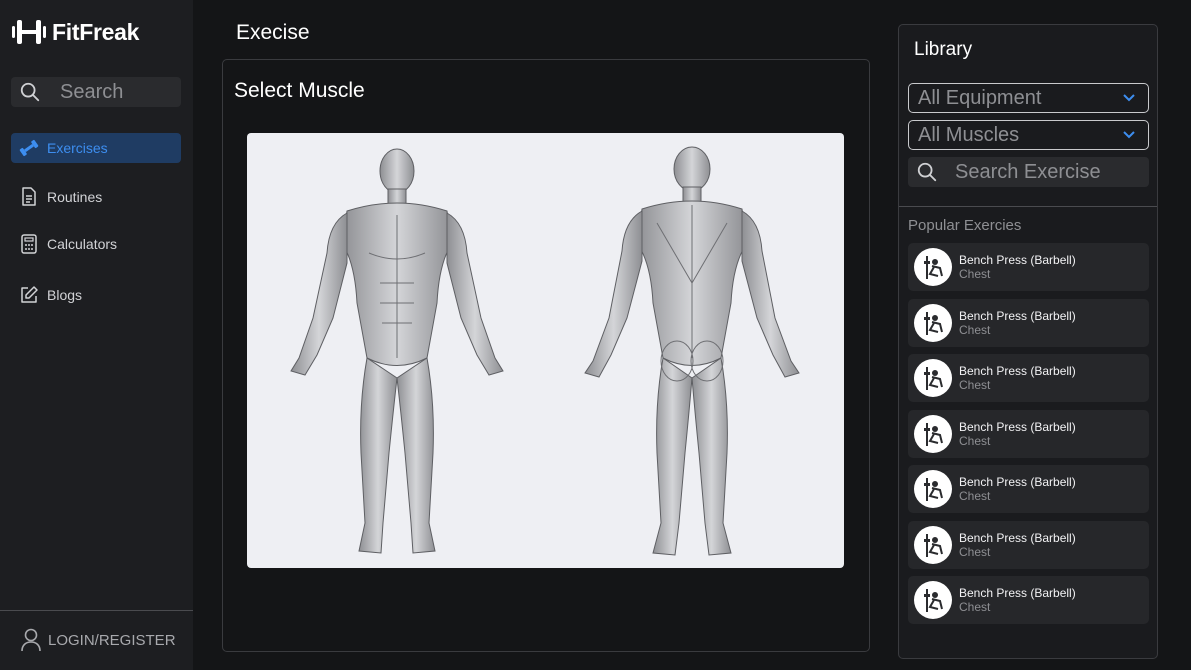 The image size is (1191, 670). What do you see at coordinates (692, 351) in the screenshot?
I see `back-body-figure` at bounding box center [692, 351].